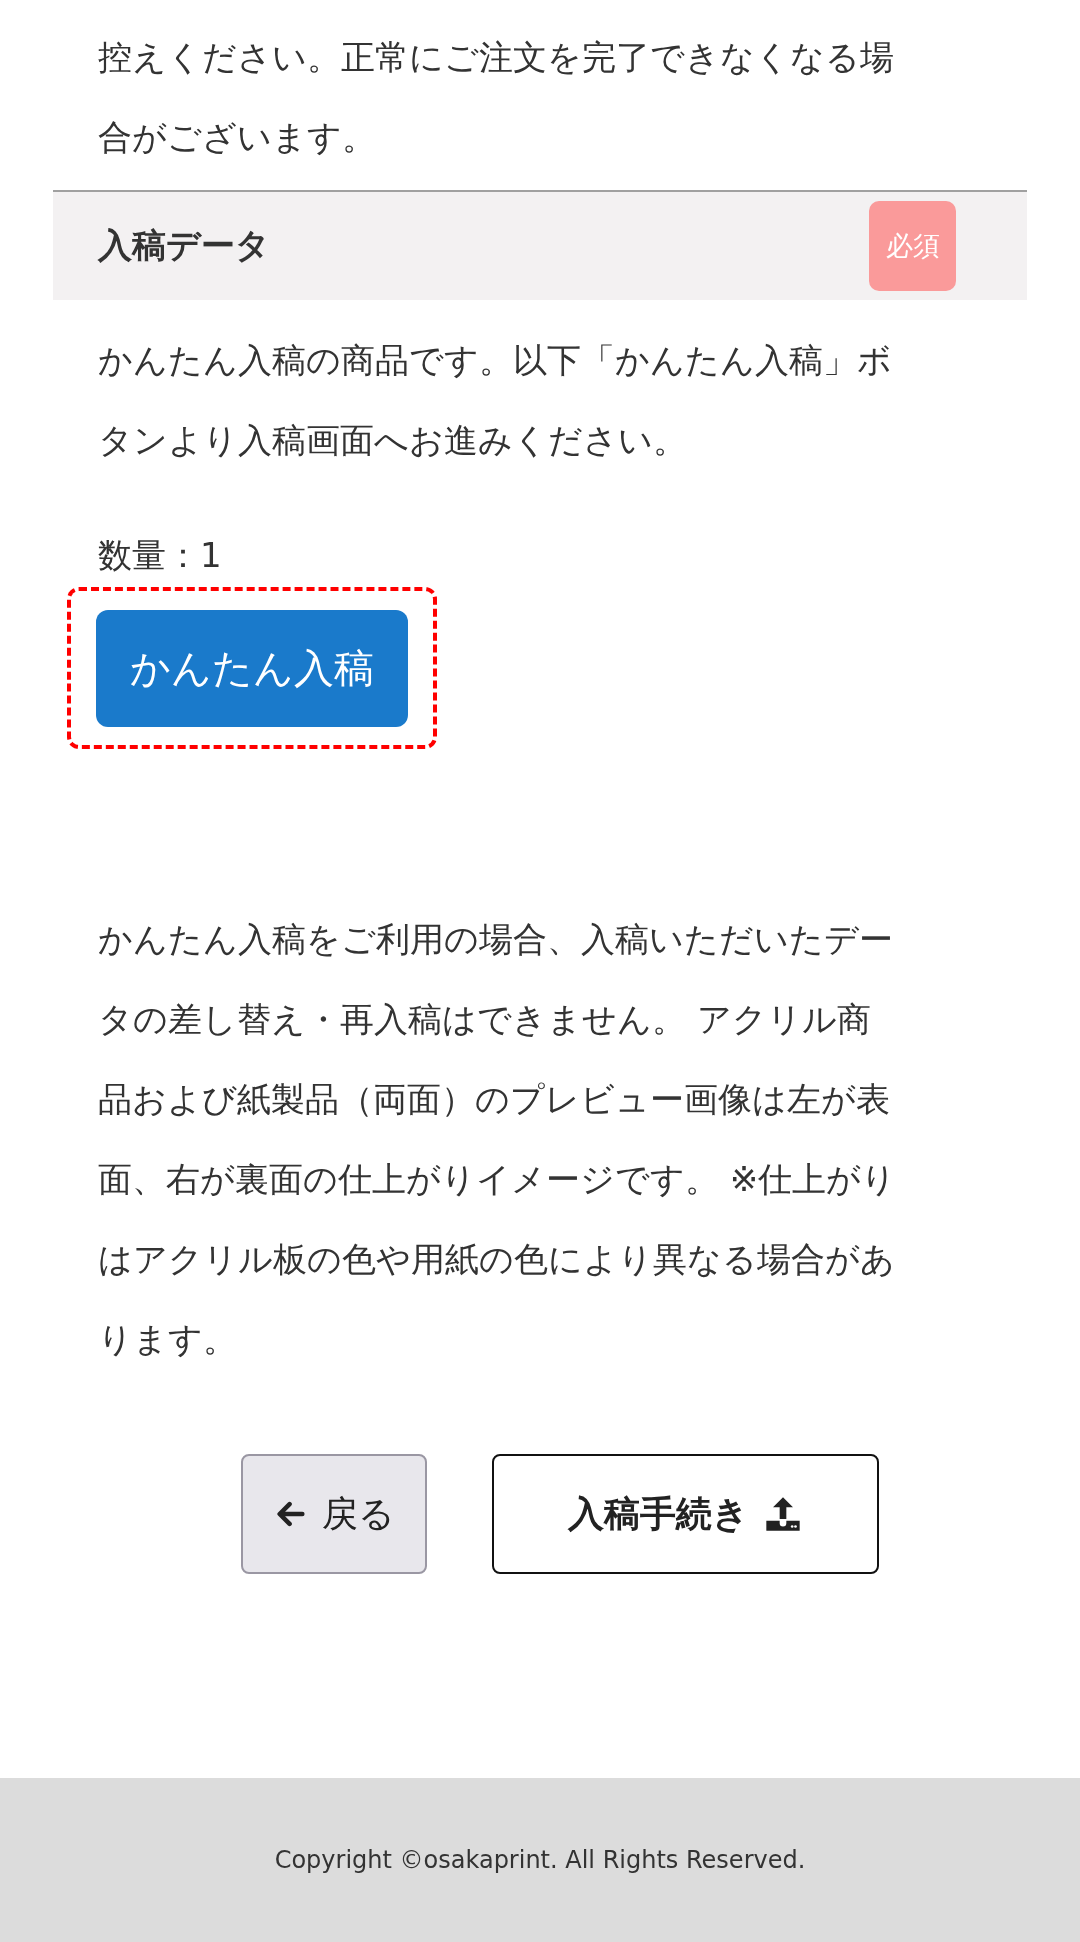 Image resolution: width=1080 pixels, height=1942 pixels. Describe the element at coordinates (495, 400) in the screenshot. I see `description-text: かんたん入稿の商品です。以下「かんたん入稿」ボタンより入稿画面へお進みください。` at that location.